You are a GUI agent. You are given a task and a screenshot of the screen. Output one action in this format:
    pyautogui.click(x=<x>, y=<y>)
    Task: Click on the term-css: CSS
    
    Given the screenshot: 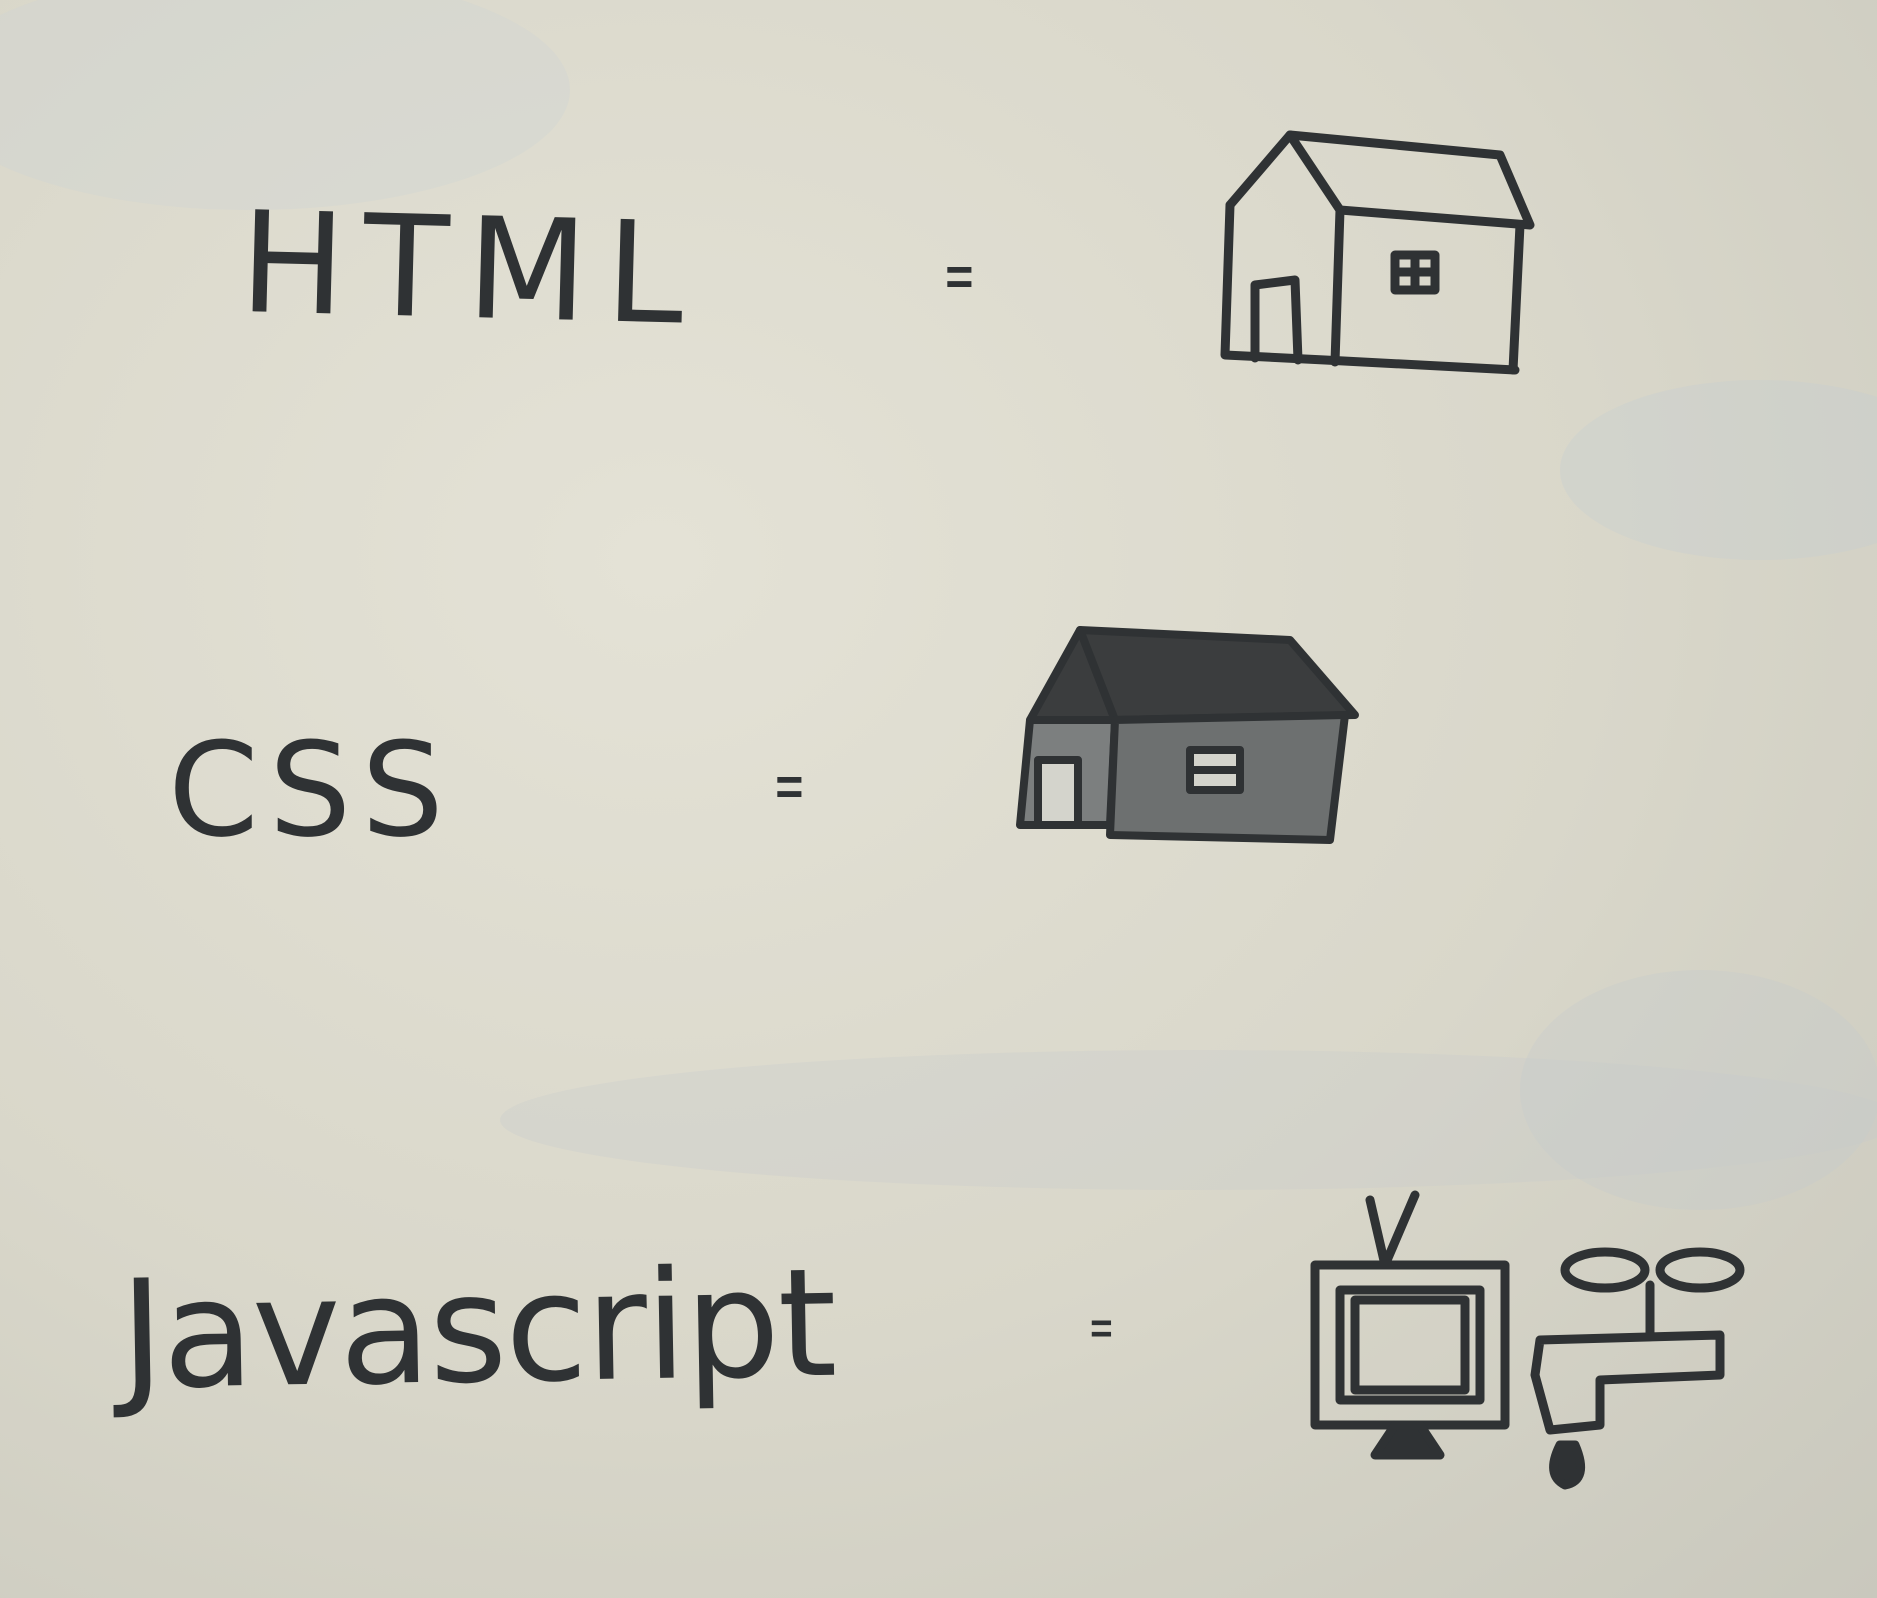 What is the action you would take?
    pyautogui.click(x=311, y=790)
    